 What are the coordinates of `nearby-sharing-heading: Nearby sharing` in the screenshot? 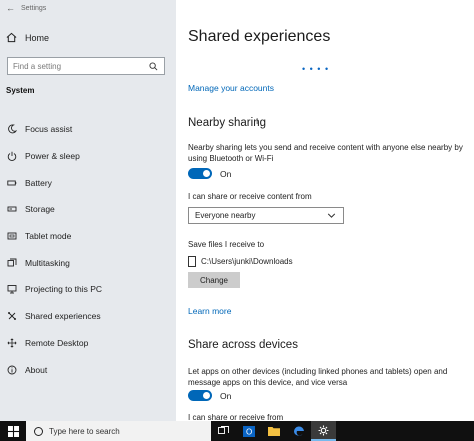 It's located at (227, 123).